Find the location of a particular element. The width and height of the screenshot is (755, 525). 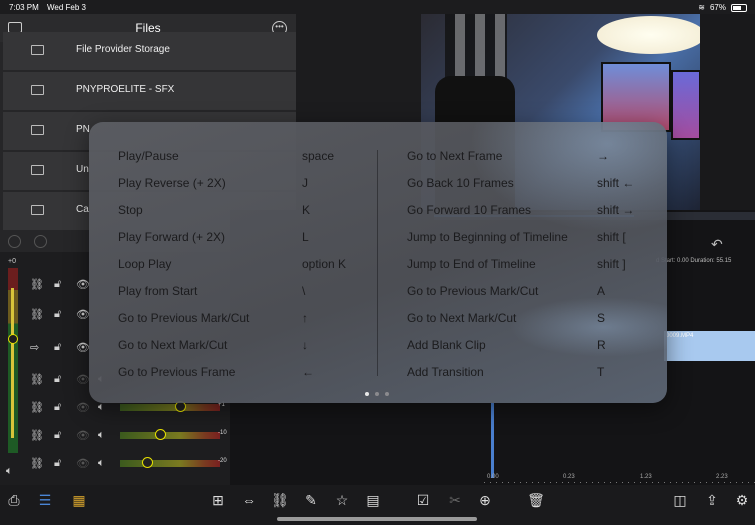

pen-icon: ✎ is located at coordinates (311, 500).